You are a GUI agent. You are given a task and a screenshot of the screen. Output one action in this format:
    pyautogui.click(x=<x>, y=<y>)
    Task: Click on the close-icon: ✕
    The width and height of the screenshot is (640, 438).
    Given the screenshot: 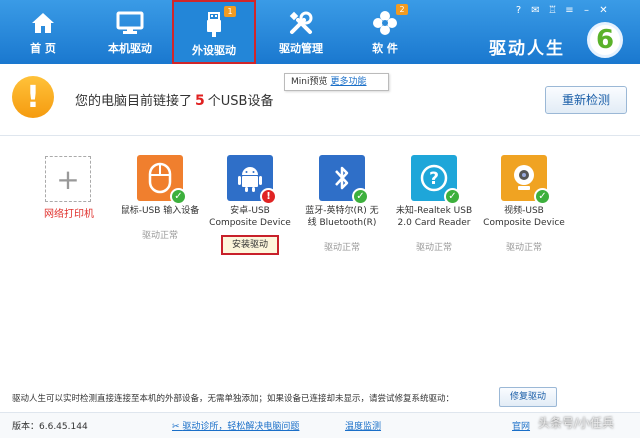 What is the action you would take?
    pyautogui.click(x=603, y=10)
    